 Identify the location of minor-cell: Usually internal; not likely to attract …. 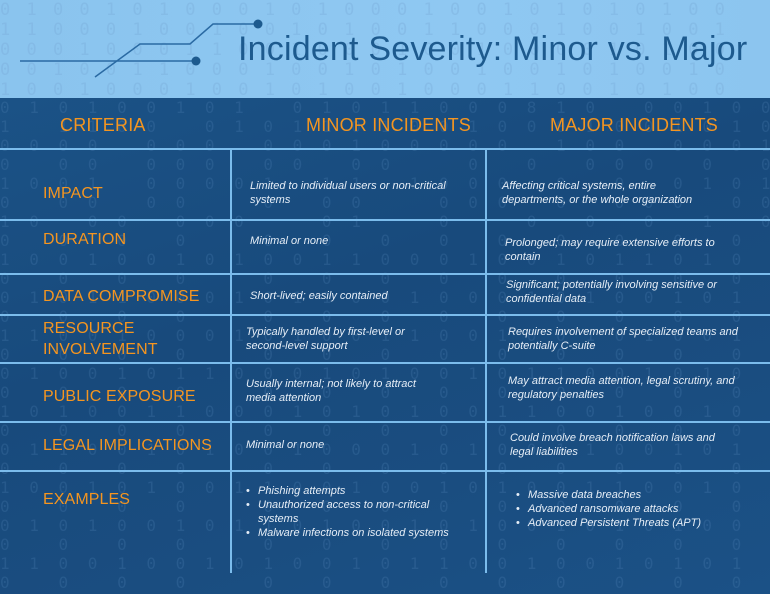
(331, 391).